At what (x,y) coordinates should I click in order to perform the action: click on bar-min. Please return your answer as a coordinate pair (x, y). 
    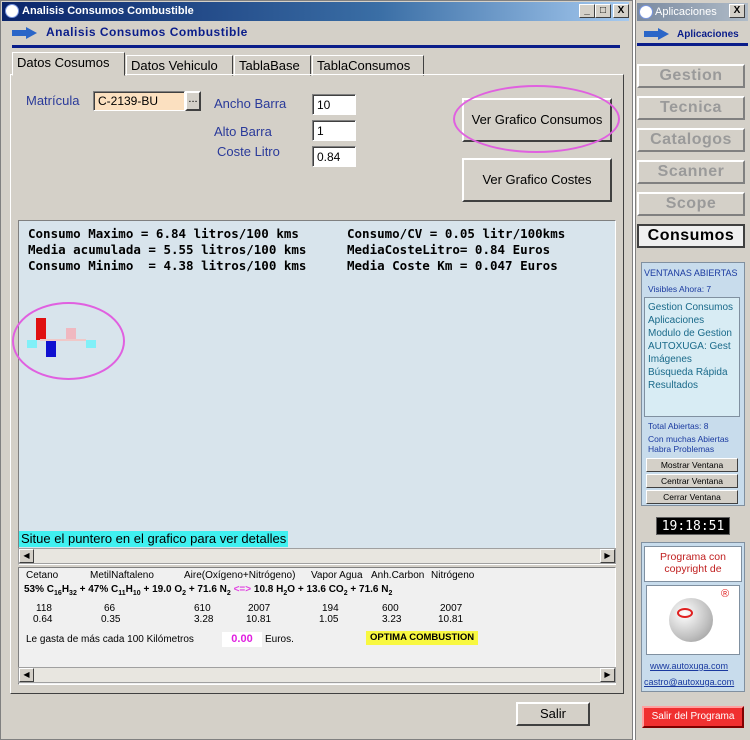
    Looking at the image, I should click on (51, 349).